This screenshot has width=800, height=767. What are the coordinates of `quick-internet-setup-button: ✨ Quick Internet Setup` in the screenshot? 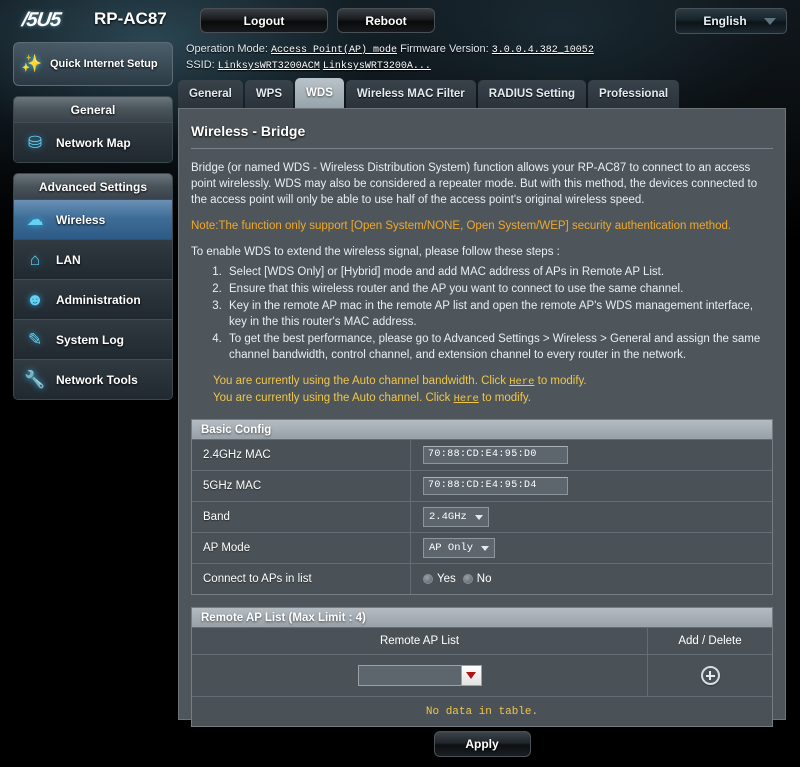 It's located at (93, 64).